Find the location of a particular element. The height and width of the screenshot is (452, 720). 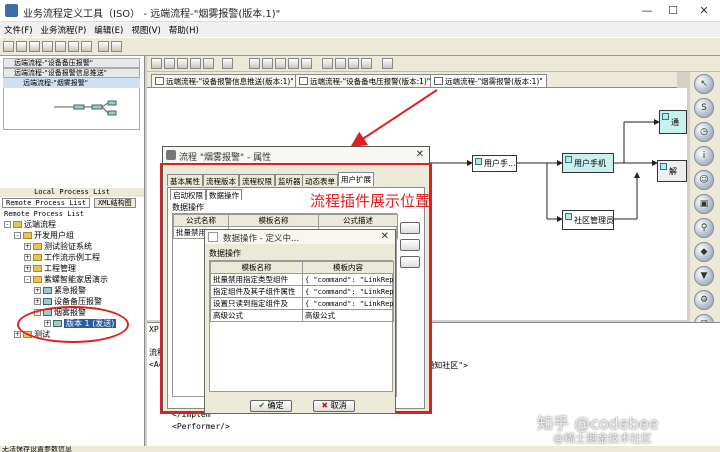

local-process-list-title: Local Process List is located at coordinates (72, 192).